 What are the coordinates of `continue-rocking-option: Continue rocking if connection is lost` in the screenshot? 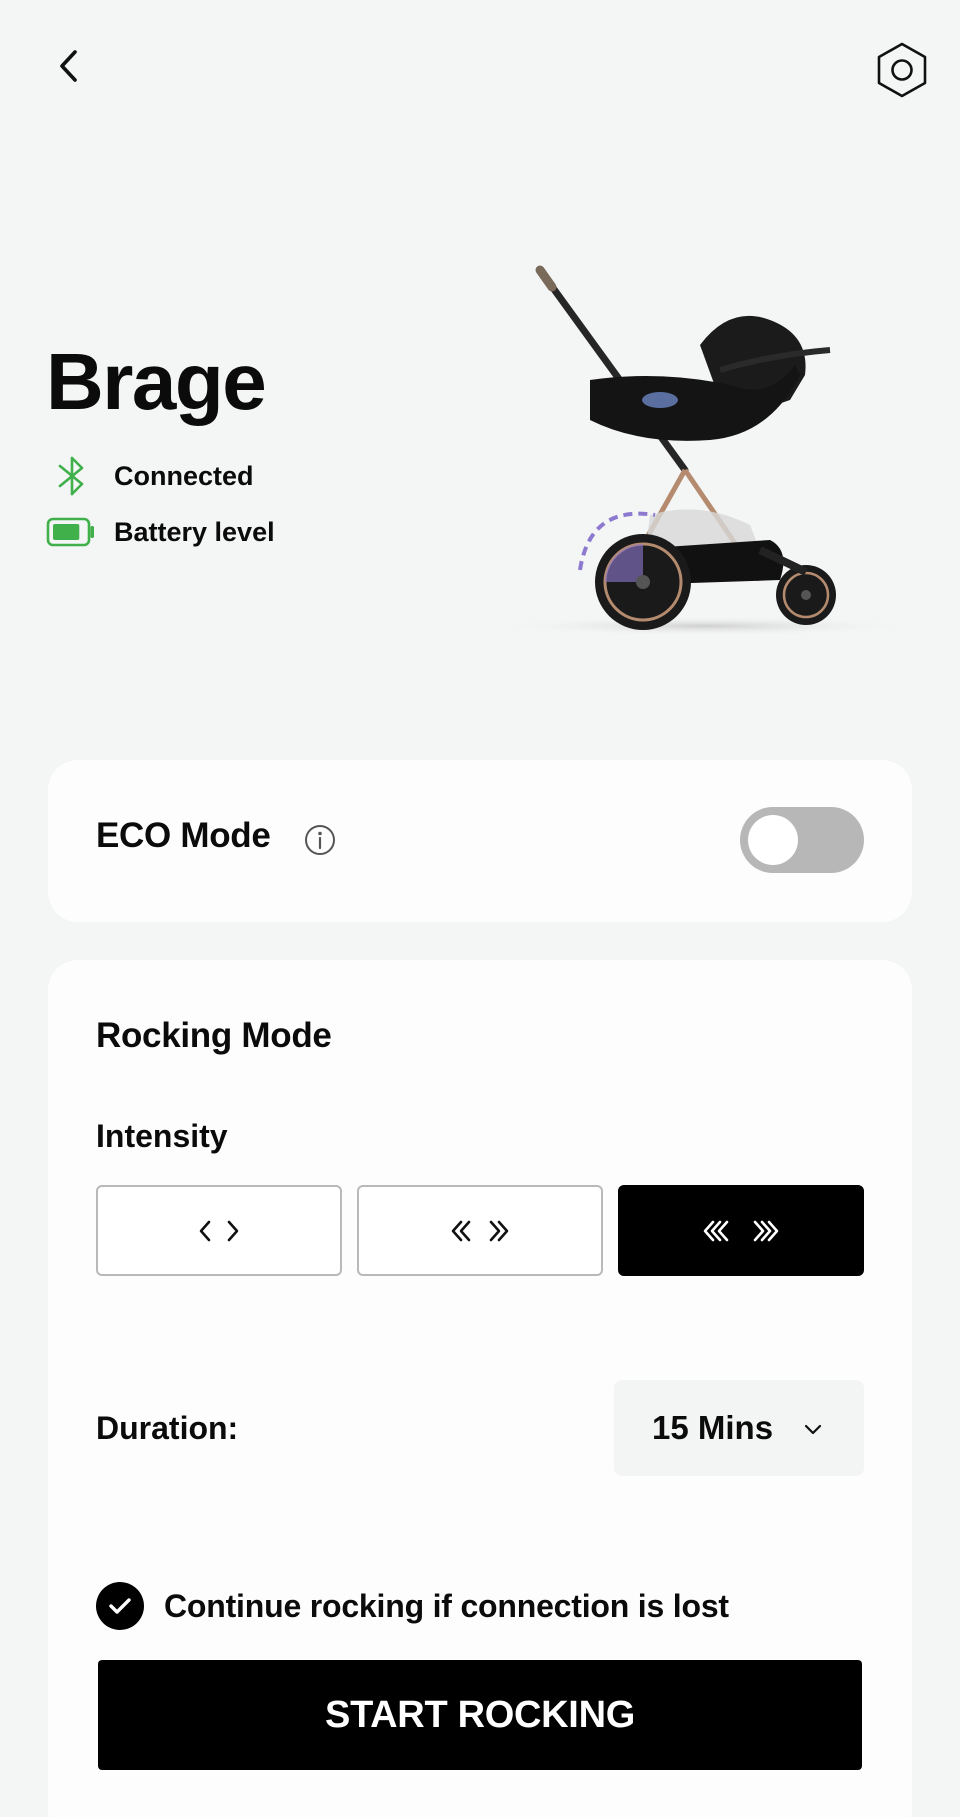 It's located at (412, 1606).